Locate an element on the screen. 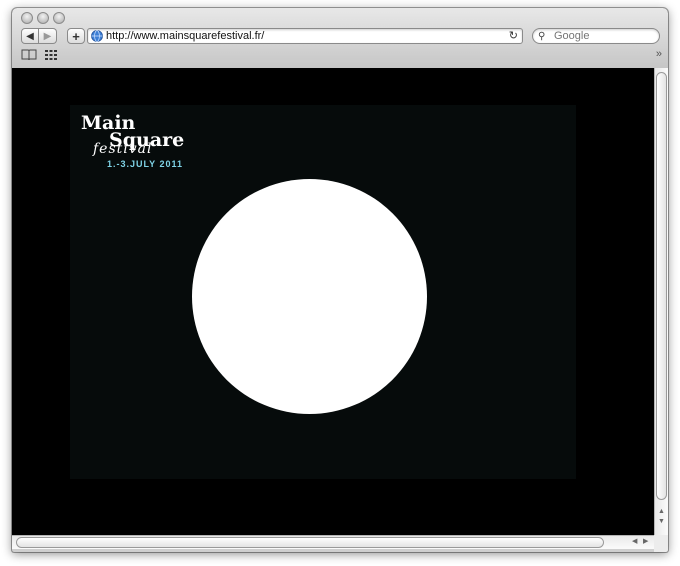  forward-arrow-icon: ▶ is located at coordinates (47, 36).